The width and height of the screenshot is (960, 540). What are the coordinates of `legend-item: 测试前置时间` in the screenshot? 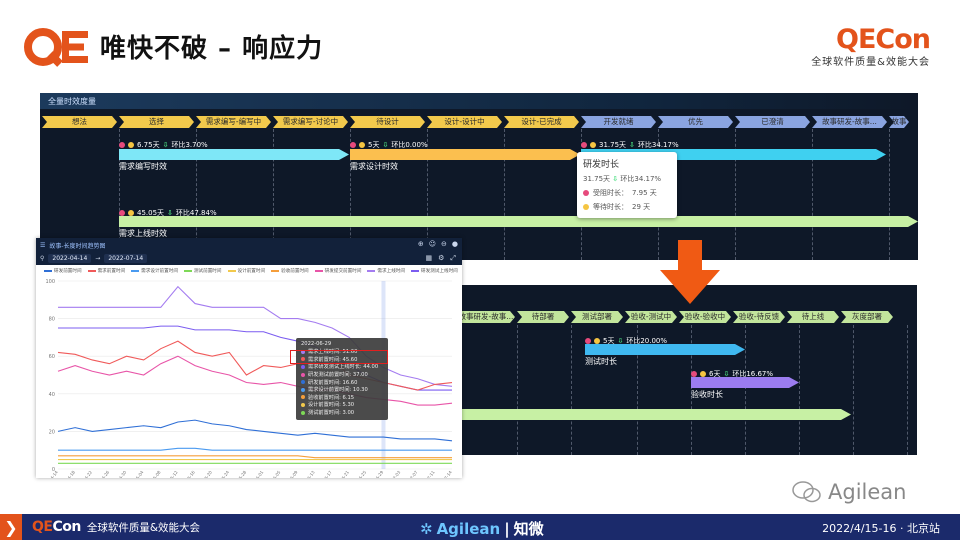 It's located at (202, 271).